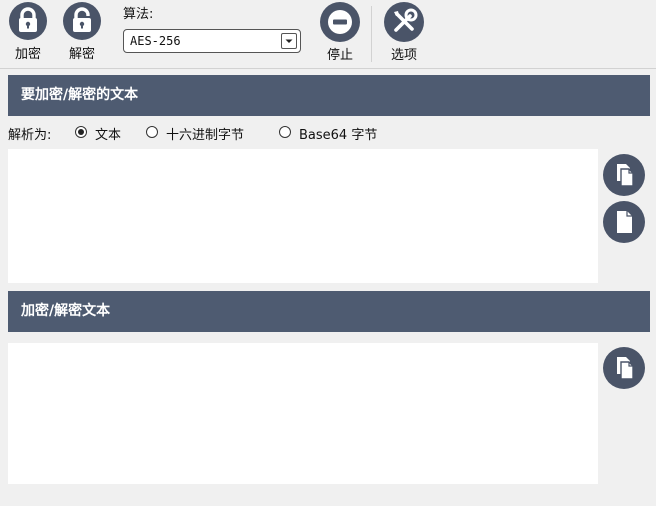 The image size is (656, 506). What do you see at coordinates (108, 133) in the screenshot?
I see `radio-text-label: 文本` at bounding box center [108, 133].